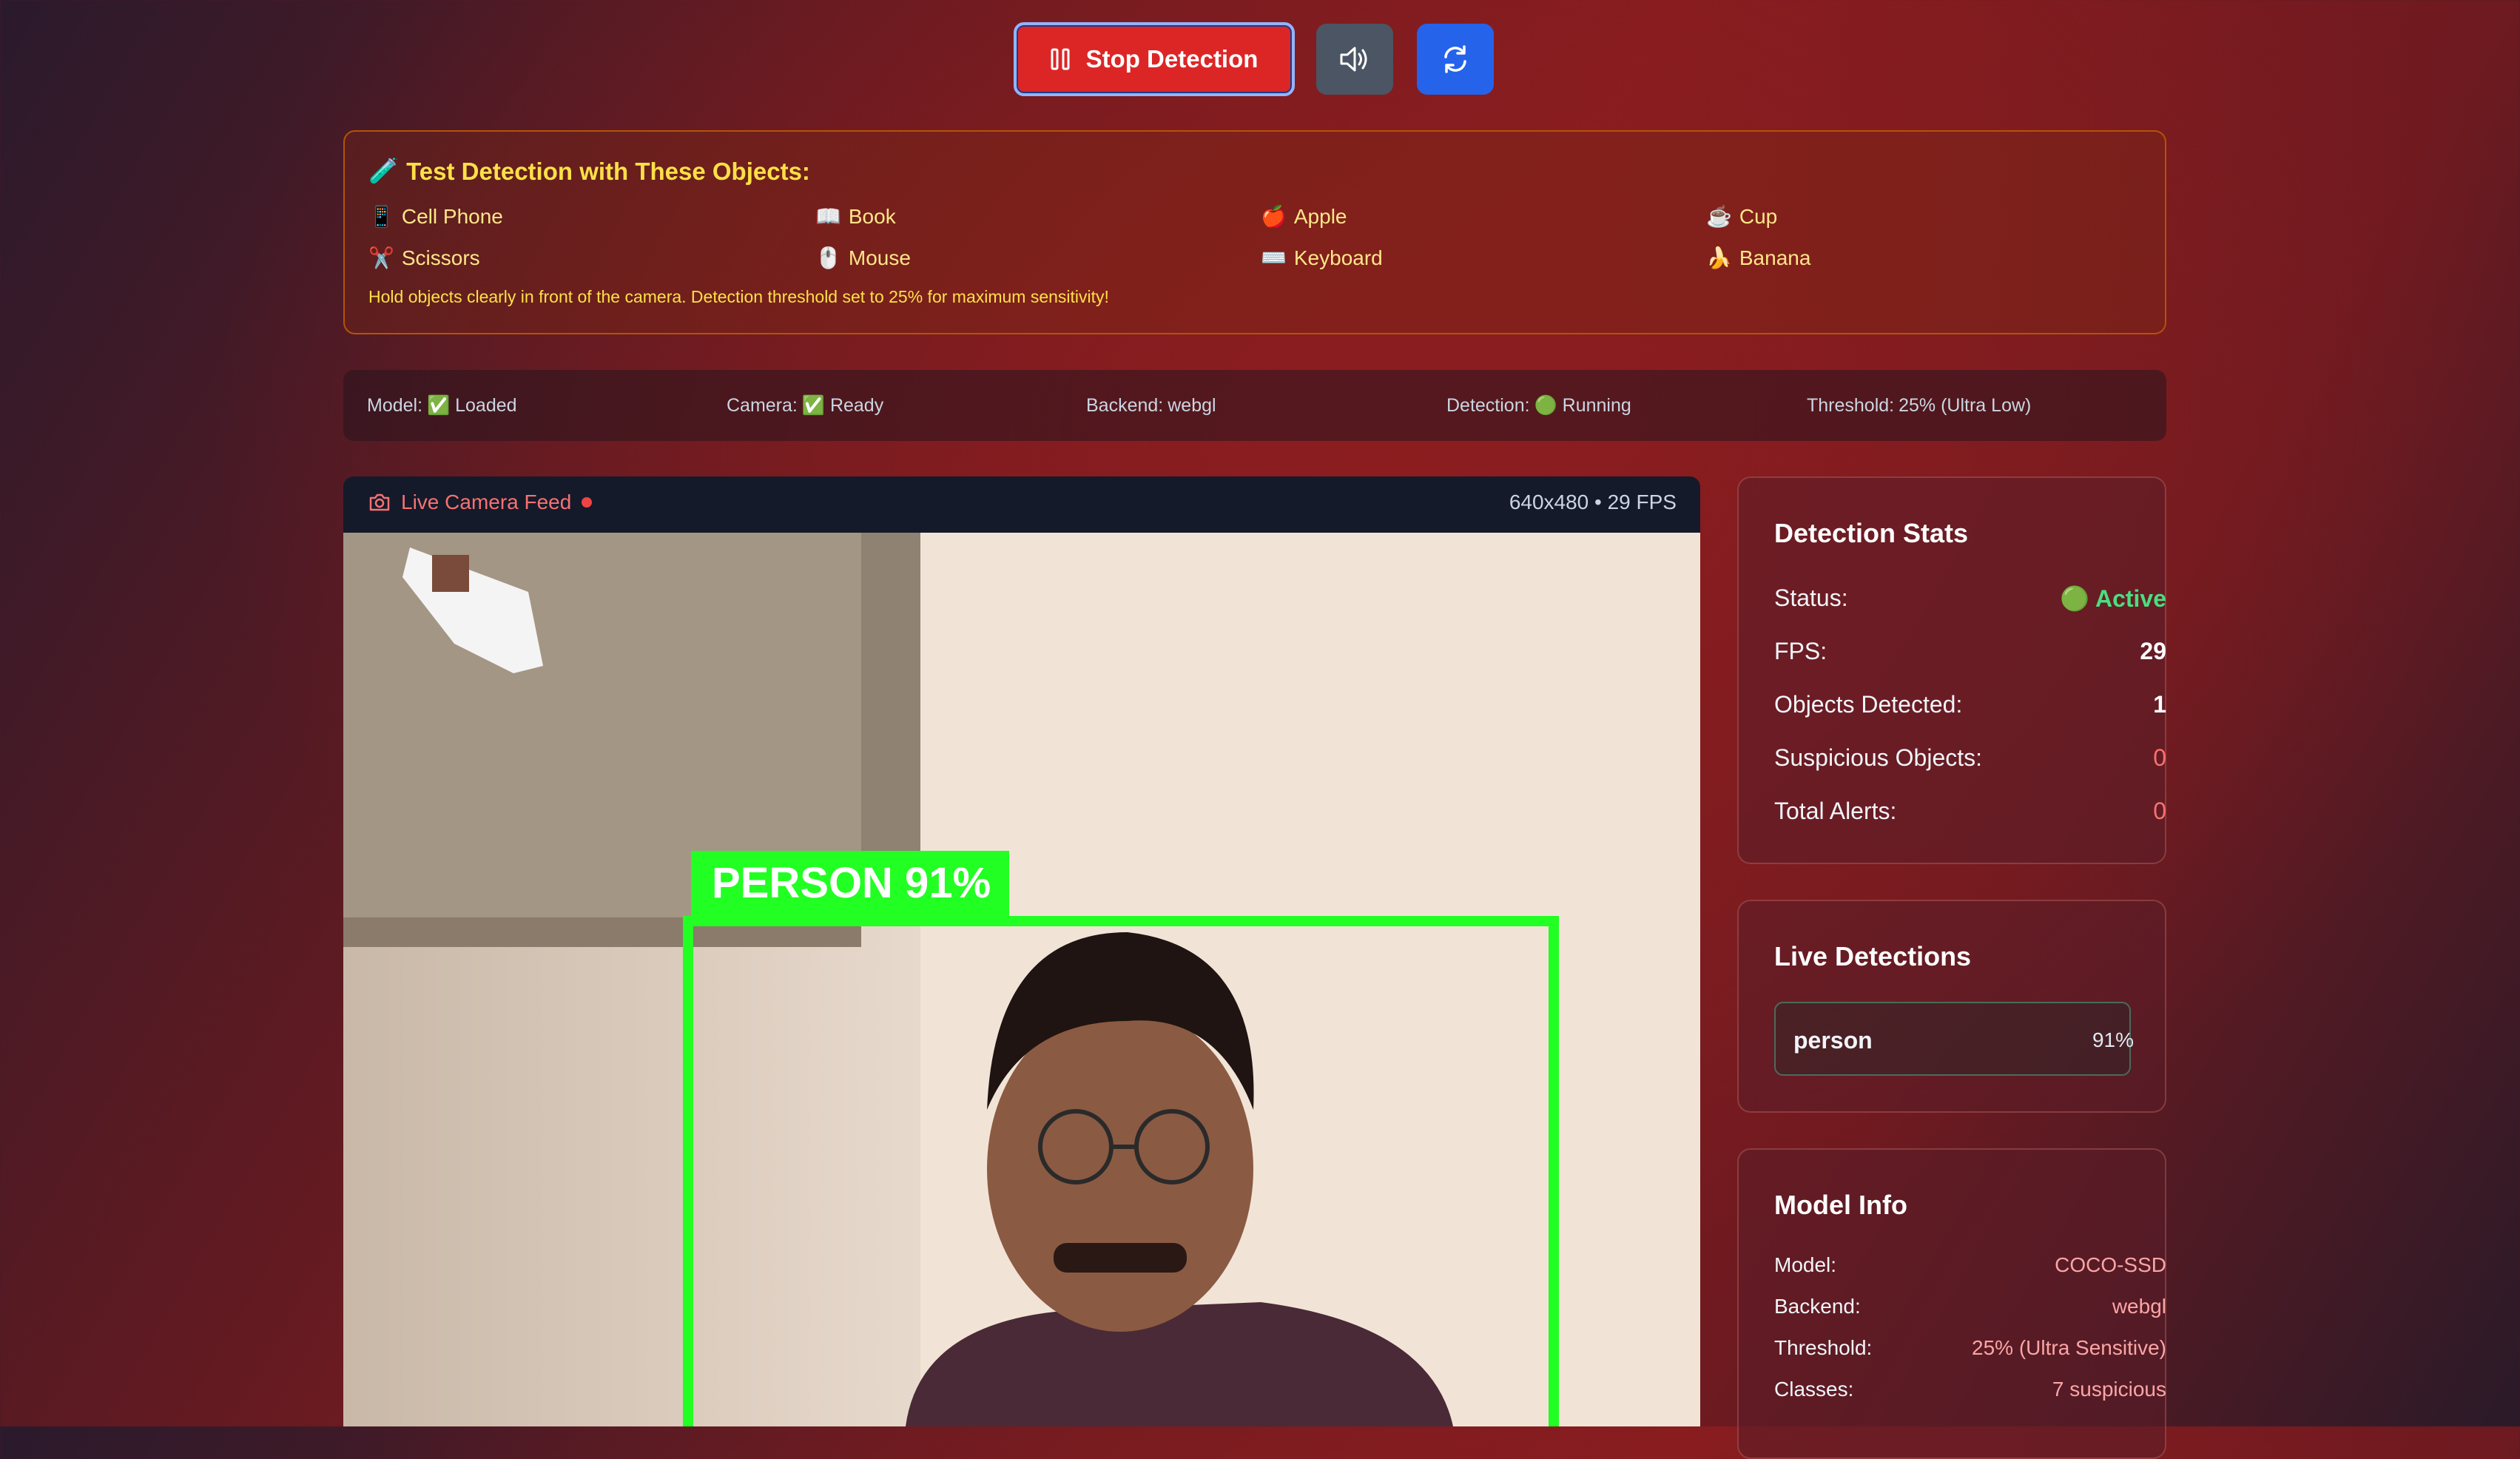 This screenshot has width=2520, height=1459. I want to click on objects-detected-label: Objects Detected:, so click(1868, 704).